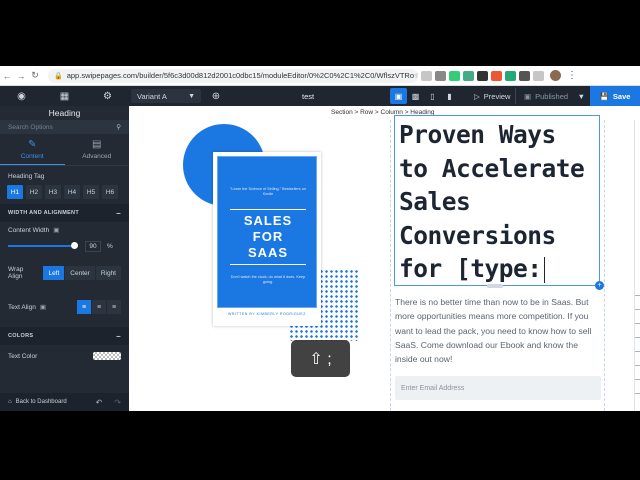 This screenshot has width=640, height=480. I want to click on add-variant-icon: ⊕, so click(216, 96).